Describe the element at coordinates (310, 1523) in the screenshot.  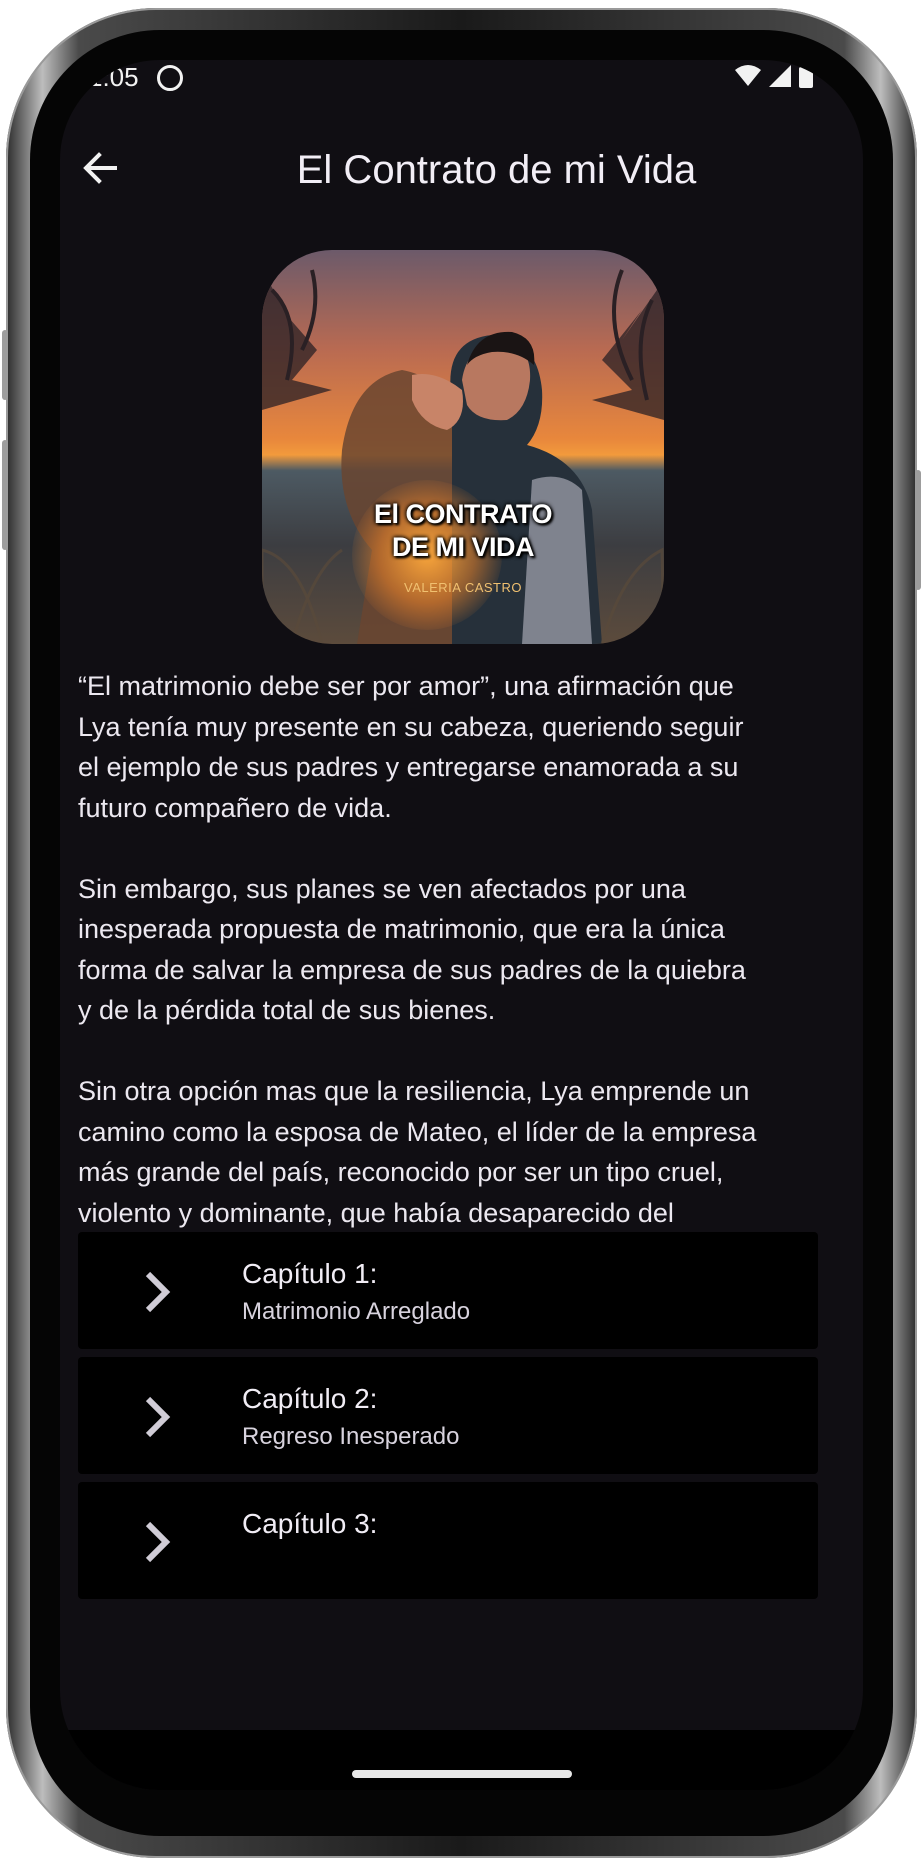
I see `chapter-title: Capítulo 3:` at that location.